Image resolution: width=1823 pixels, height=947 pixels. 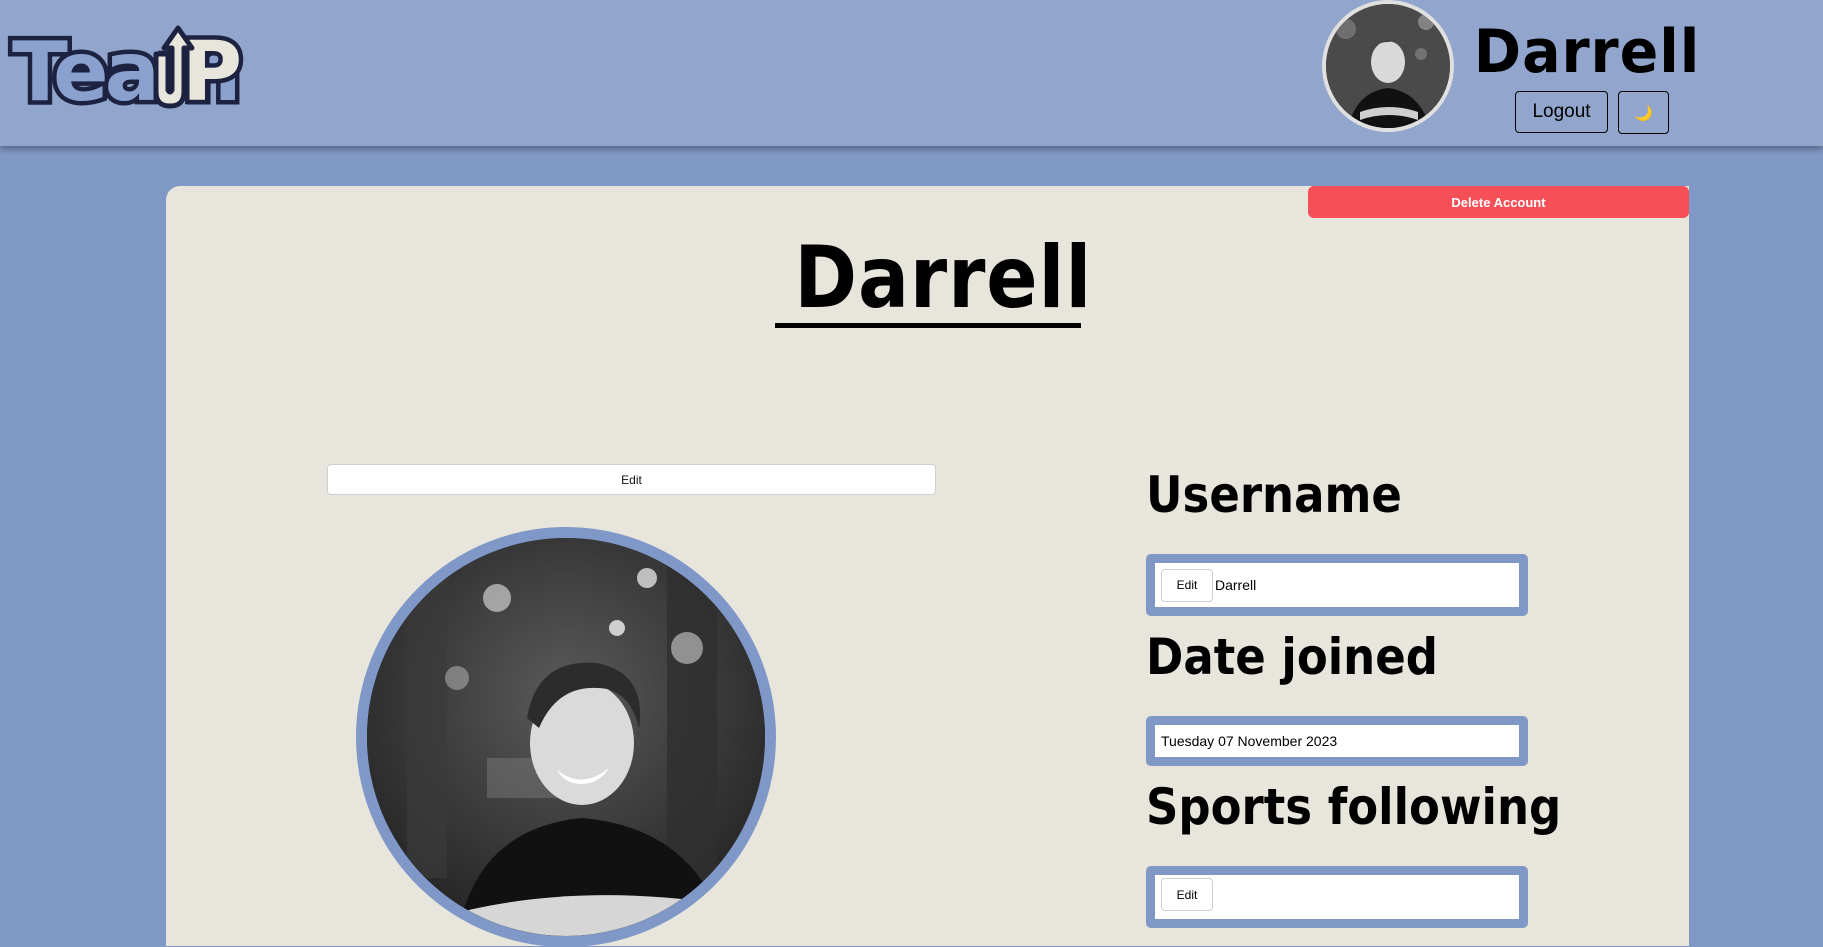 I want to click on username-edit-button: Edit, so click(x=1187, y=585).